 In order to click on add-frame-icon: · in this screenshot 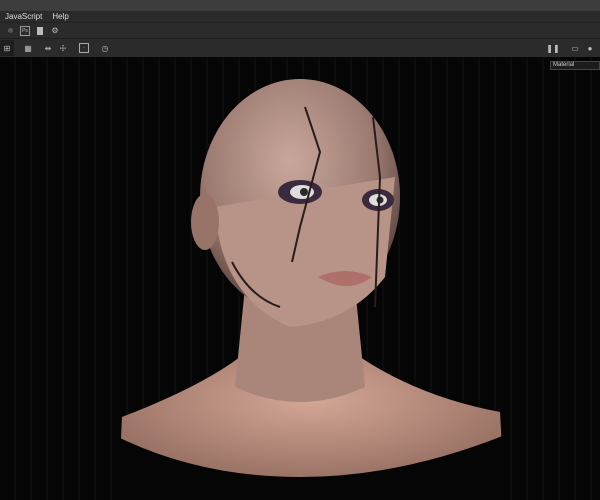, I will do `click(84, 48)`.